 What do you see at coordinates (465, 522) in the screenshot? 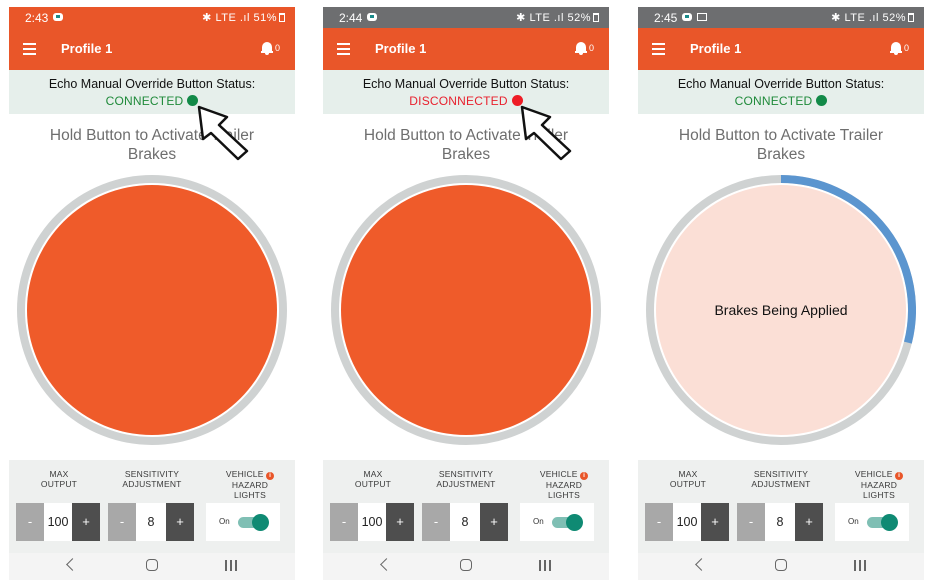
I see `sensitivity-value: 8` at bounding box center [465, 522].